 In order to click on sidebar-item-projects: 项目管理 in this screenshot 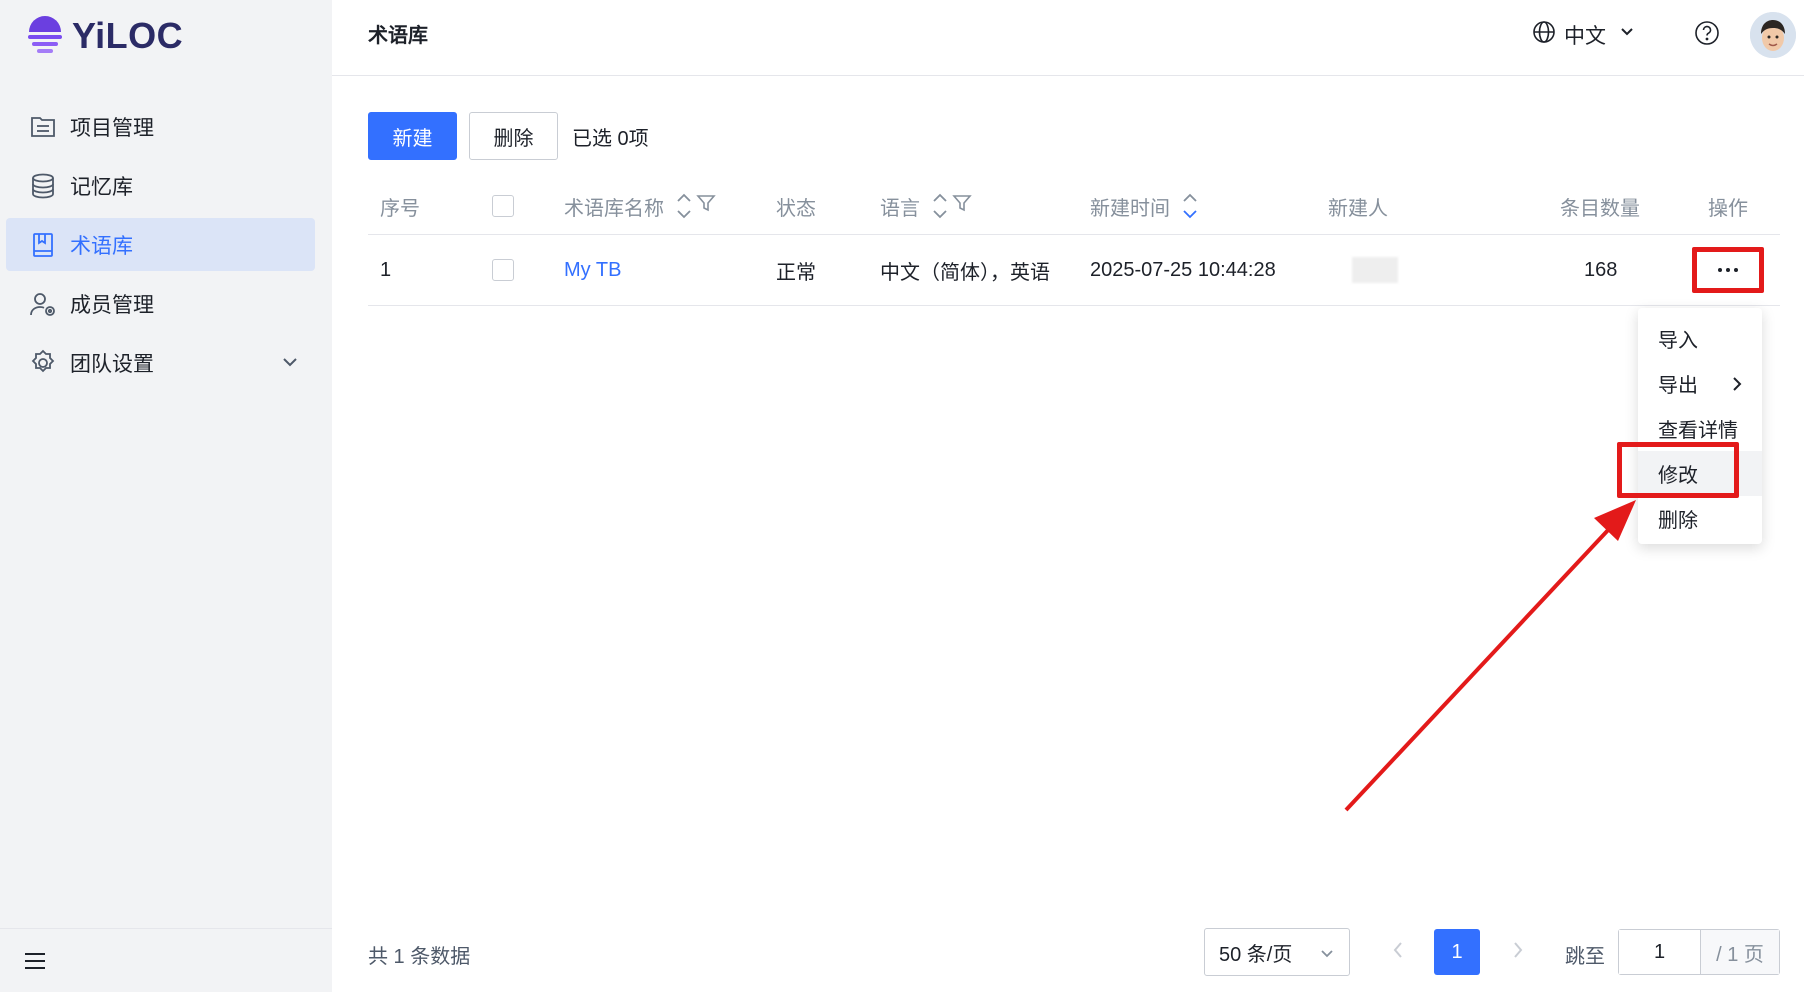, I will do `click(160, 126)`.